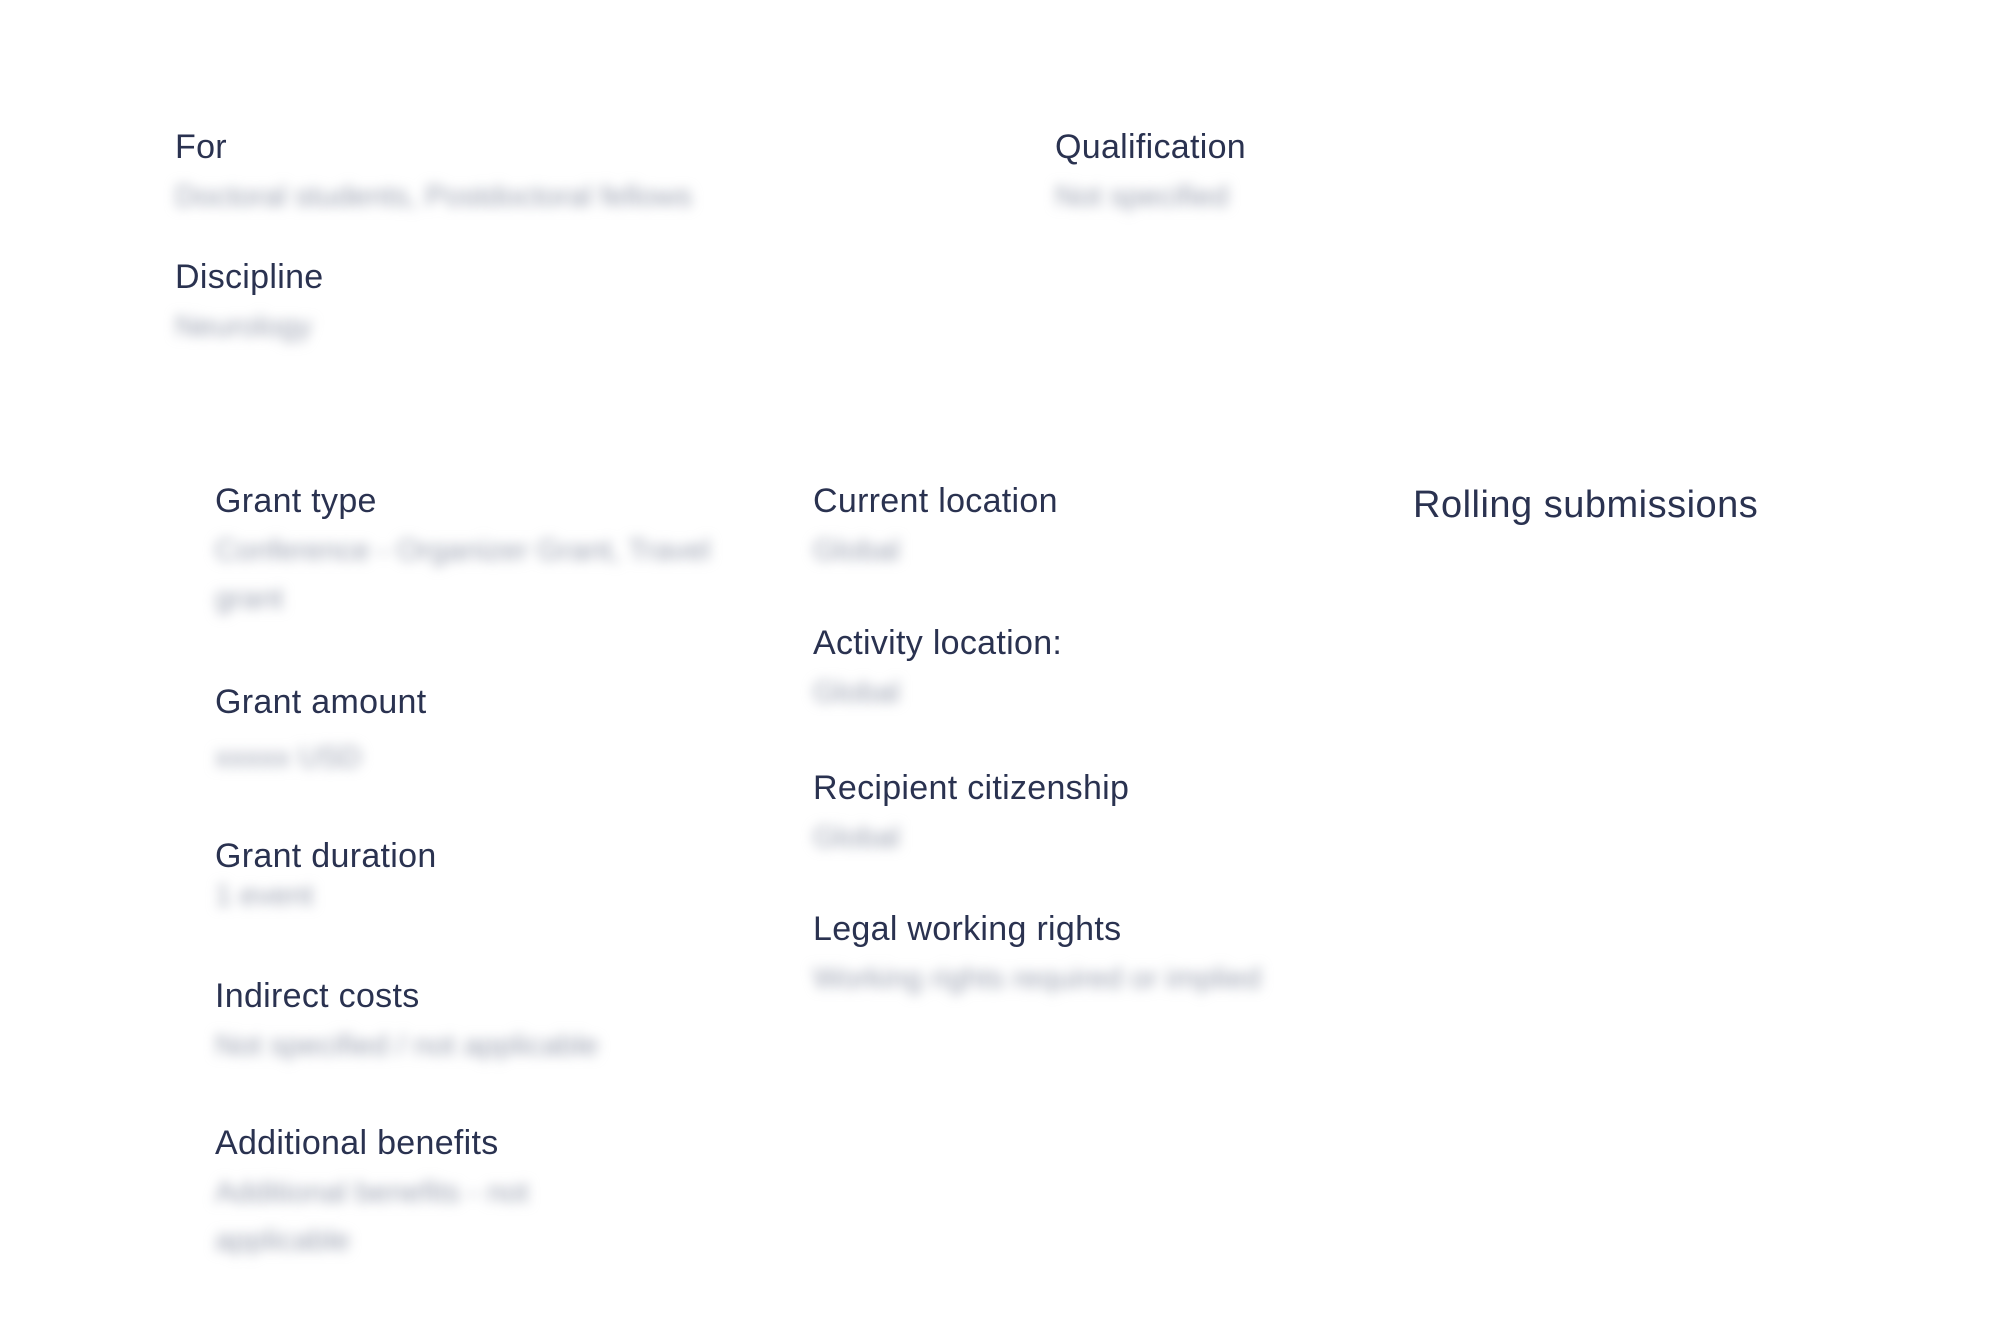 Image resolution: width=2000 pixels, height=1333 pixels. What do you see at coordinates (288, 757) in the screenshot?
I see `grant-amount-value: xxxxx USD` at bounding box center [288, 757].